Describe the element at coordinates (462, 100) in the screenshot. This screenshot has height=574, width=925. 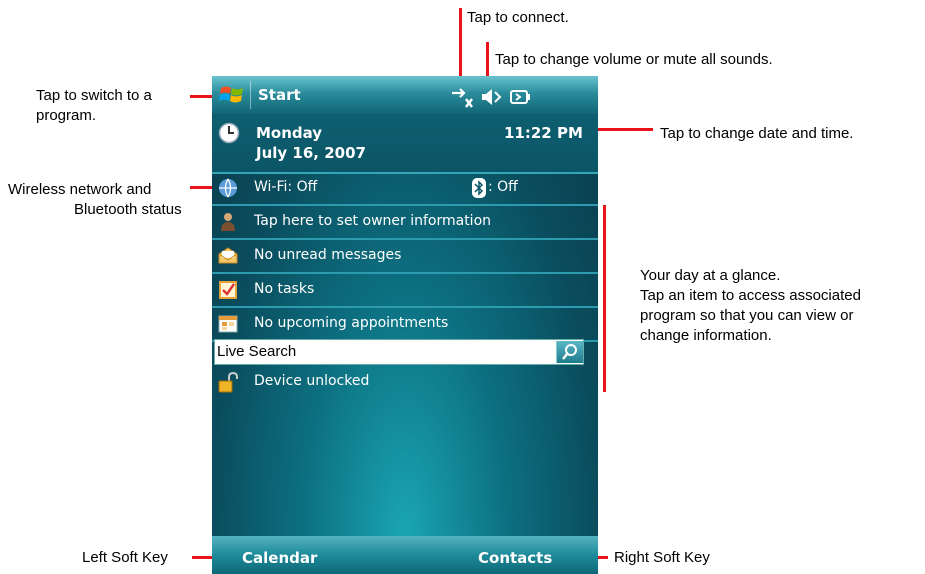
I see `connectivity-icon` at that location.